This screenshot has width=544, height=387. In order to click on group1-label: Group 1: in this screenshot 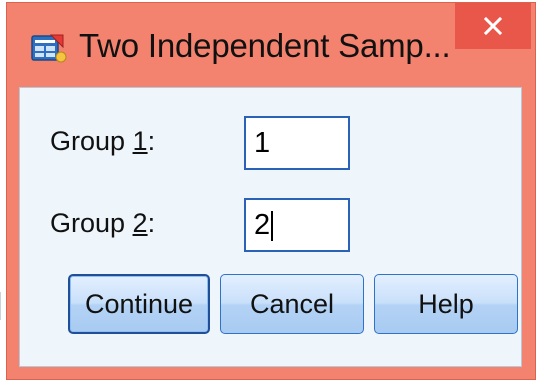, I will do `click(102, 141)`.